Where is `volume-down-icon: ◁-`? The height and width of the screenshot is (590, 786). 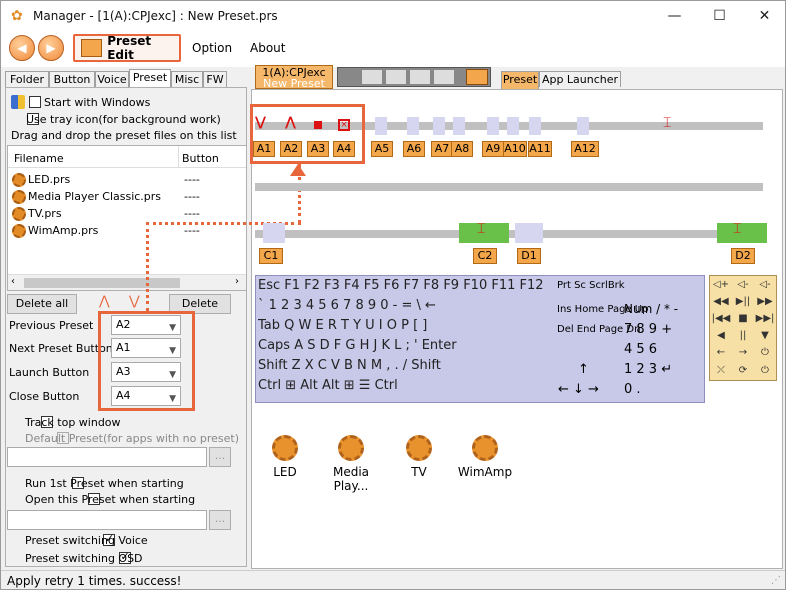
volume-down-icon: ◁- is located at coordinates (743, 285).